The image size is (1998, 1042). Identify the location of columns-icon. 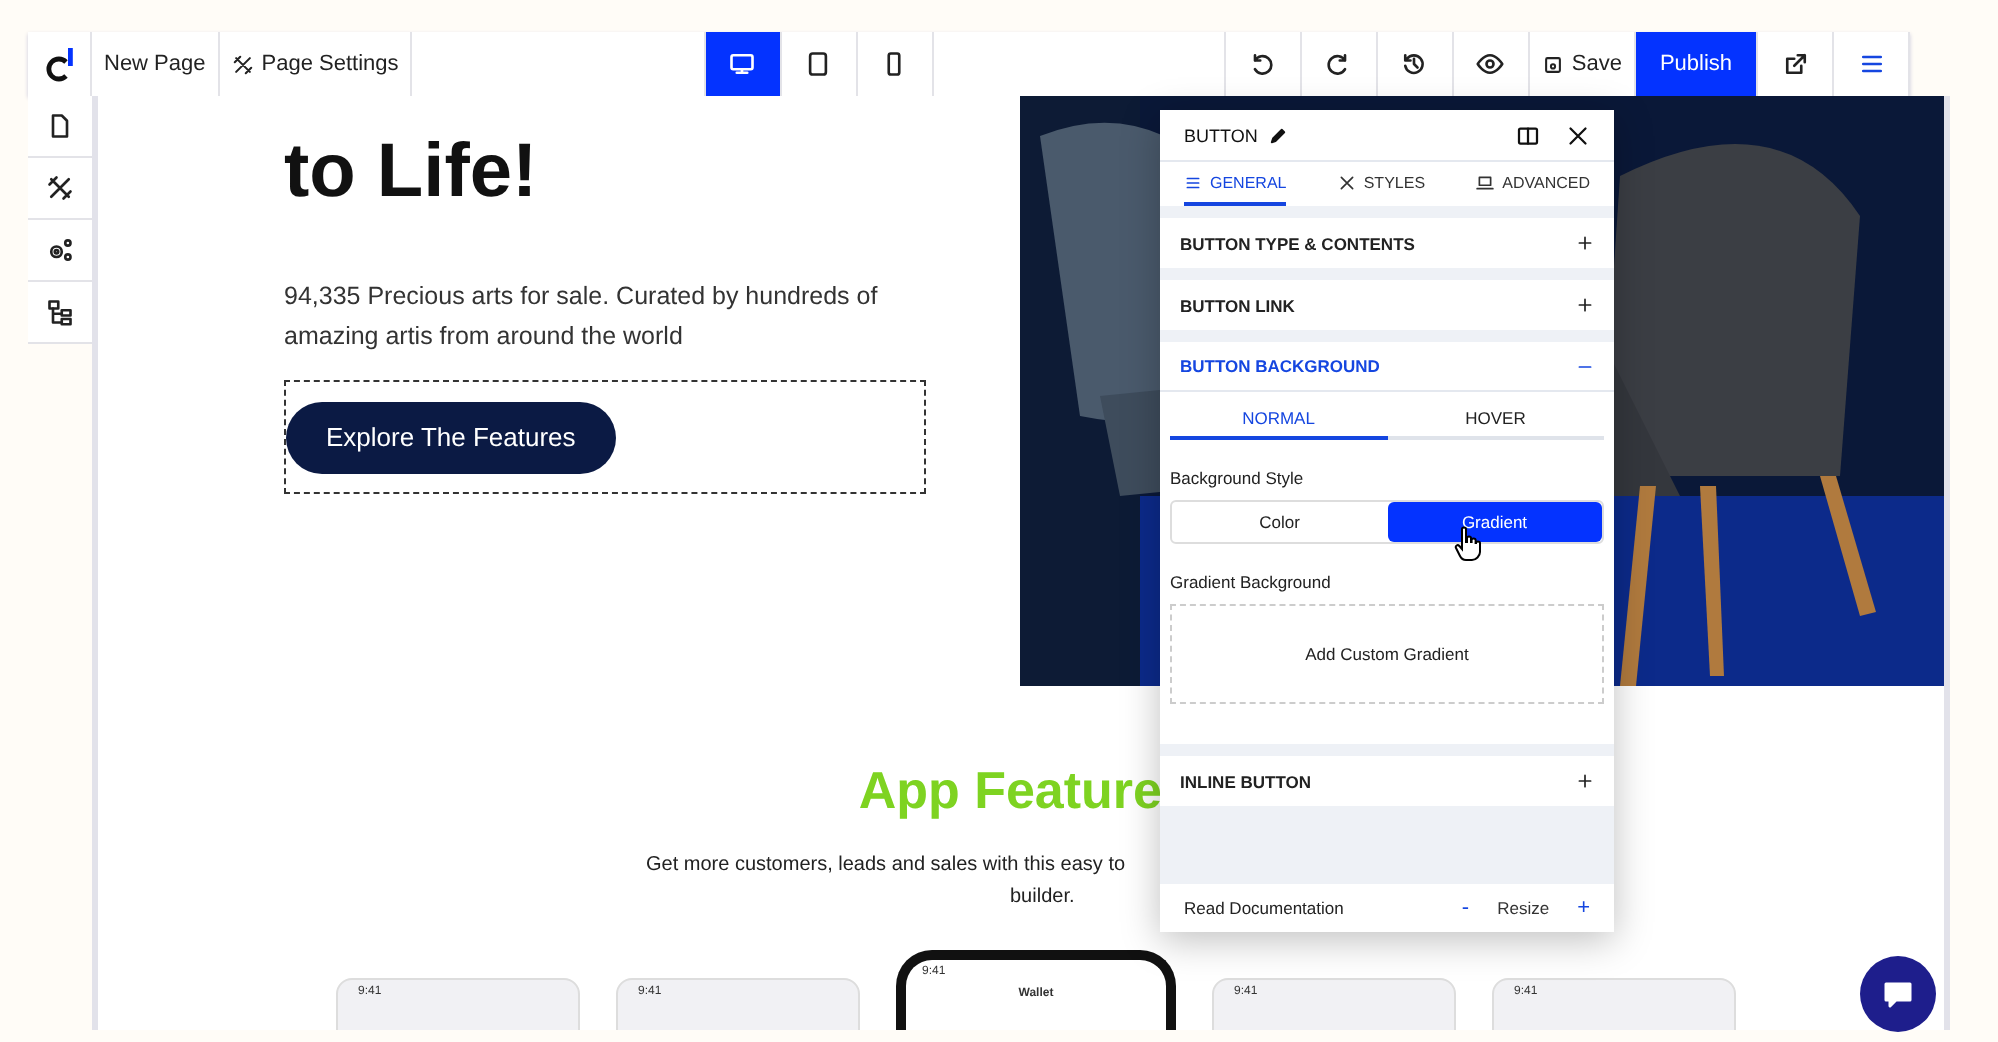
(1528, 135).